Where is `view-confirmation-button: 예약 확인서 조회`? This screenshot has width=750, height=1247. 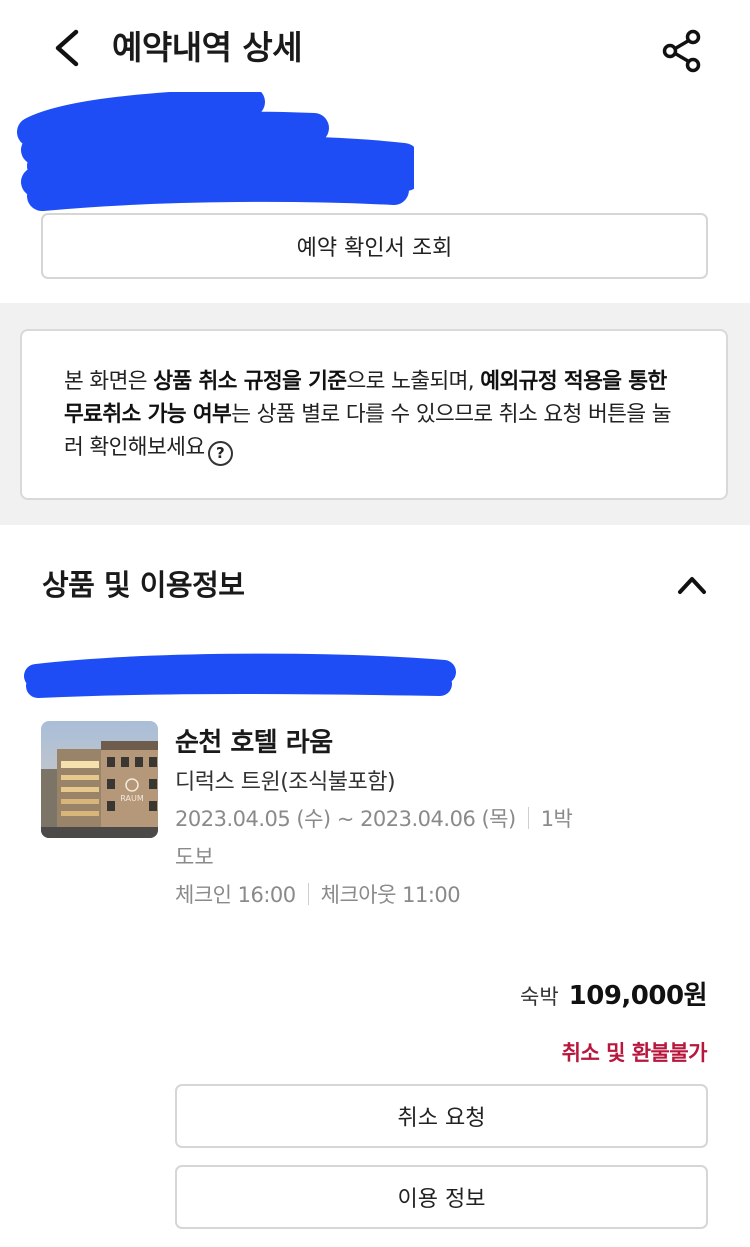
view-confirmation-button: 예약 확인서 조회 is located at coordinates (374, 246).